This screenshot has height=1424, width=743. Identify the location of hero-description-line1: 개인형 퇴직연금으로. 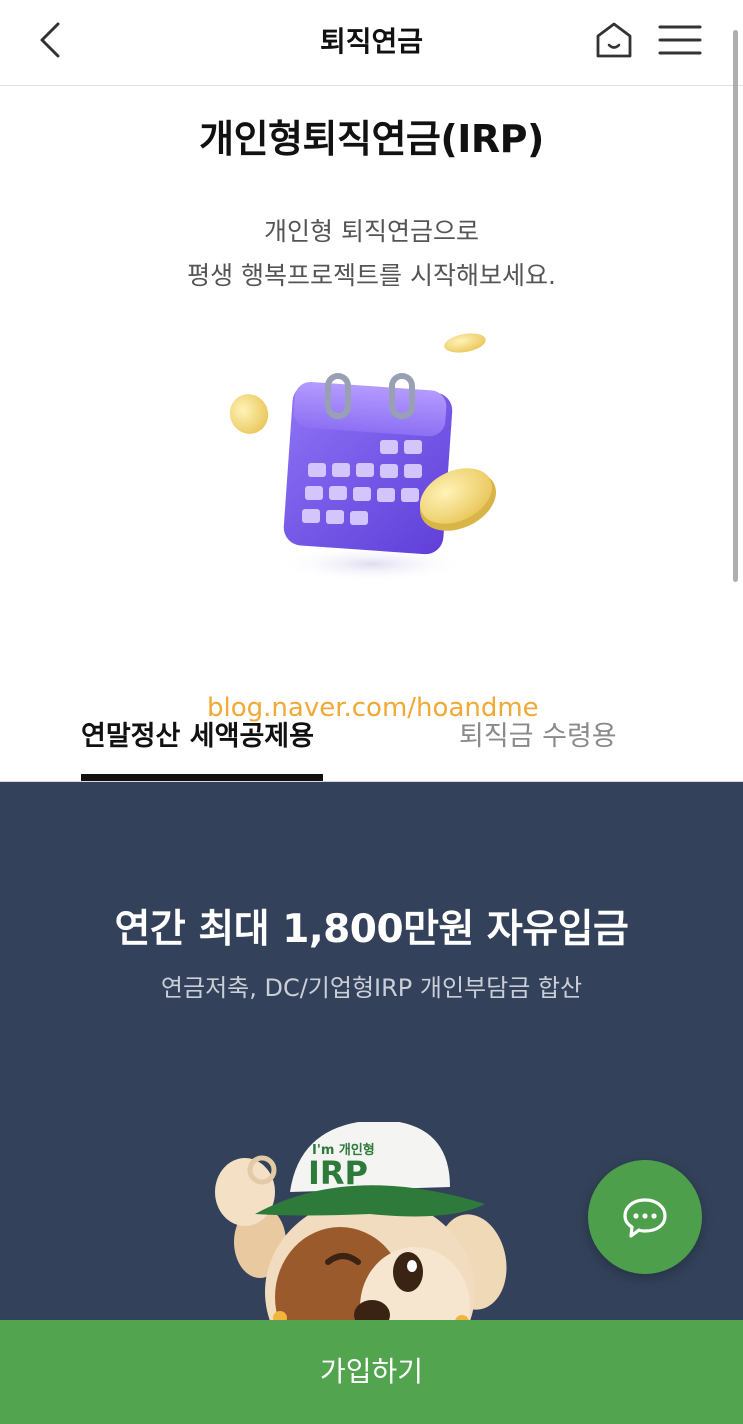
(371, 231).